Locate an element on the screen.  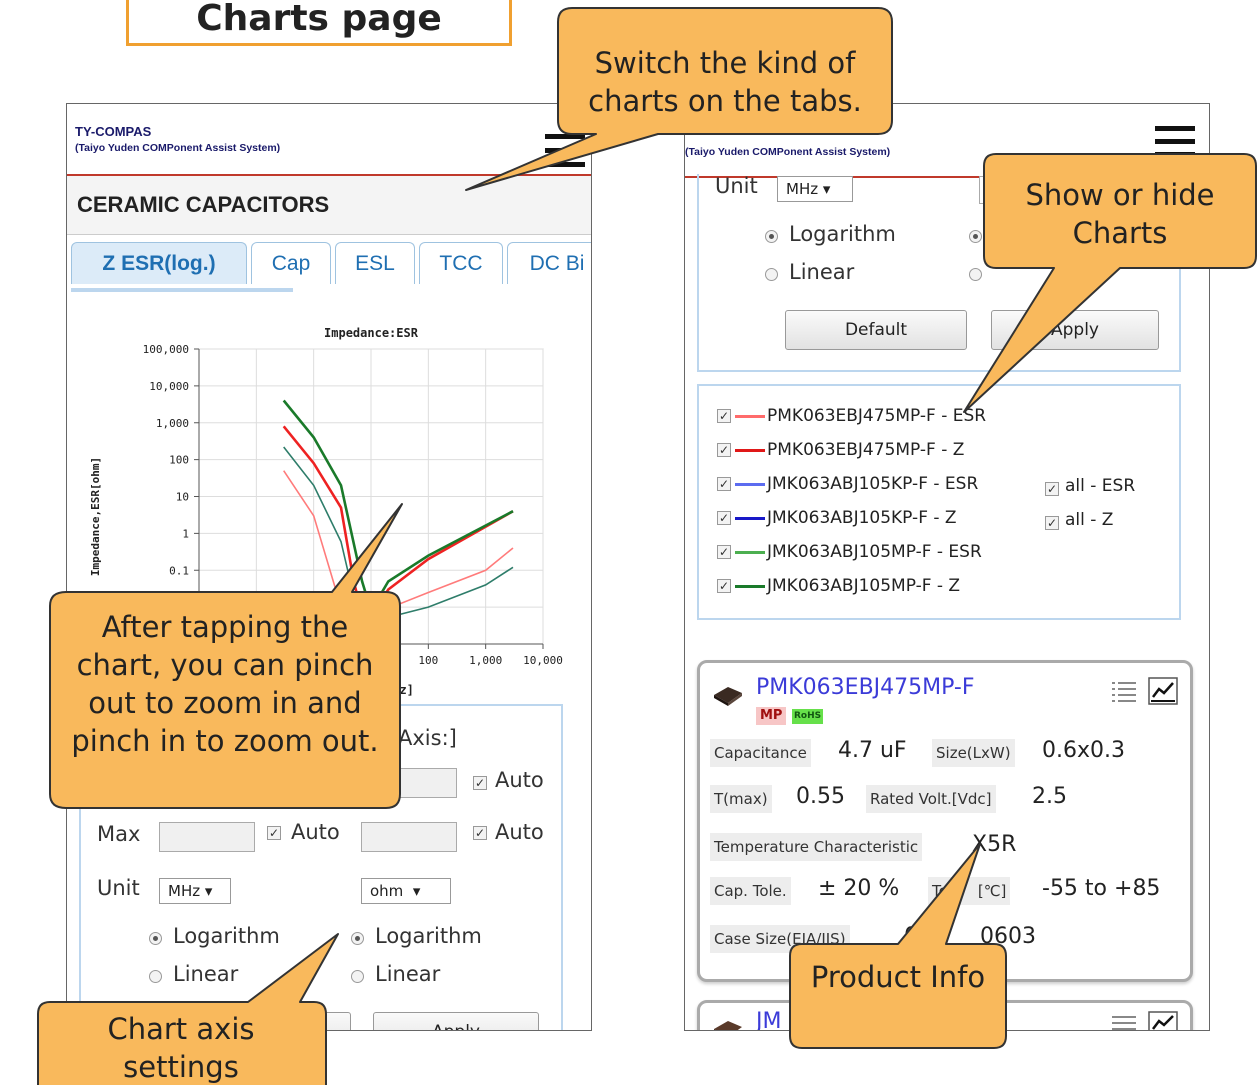
axis-callout-text: Chart axis settings is located at coordinates (181, 1048).